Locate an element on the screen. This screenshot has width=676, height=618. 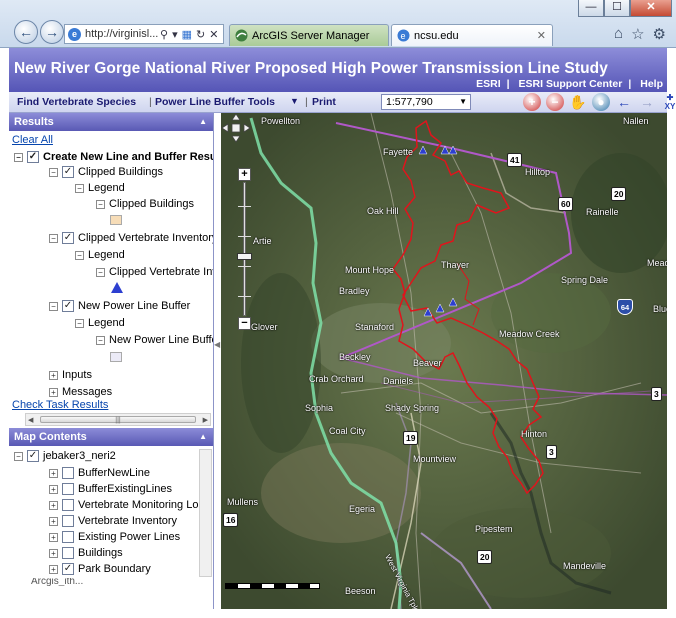
layer-row: + Vertebrate Monitoring Loca is located at coordinates (129, 505).